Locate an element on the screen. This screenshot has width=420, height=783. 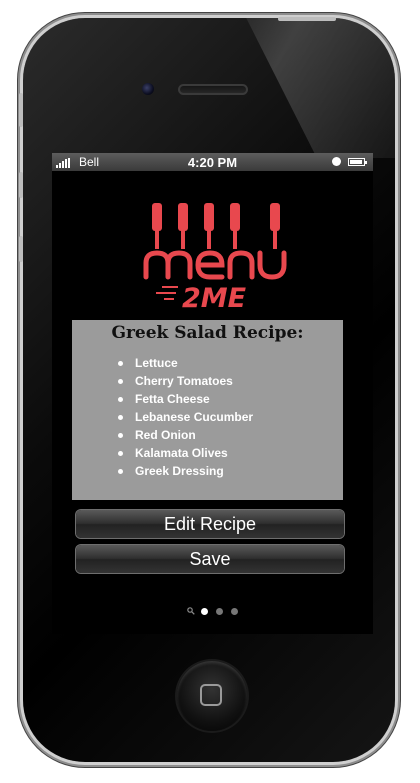
home-button is located at coordinates (212, 696).